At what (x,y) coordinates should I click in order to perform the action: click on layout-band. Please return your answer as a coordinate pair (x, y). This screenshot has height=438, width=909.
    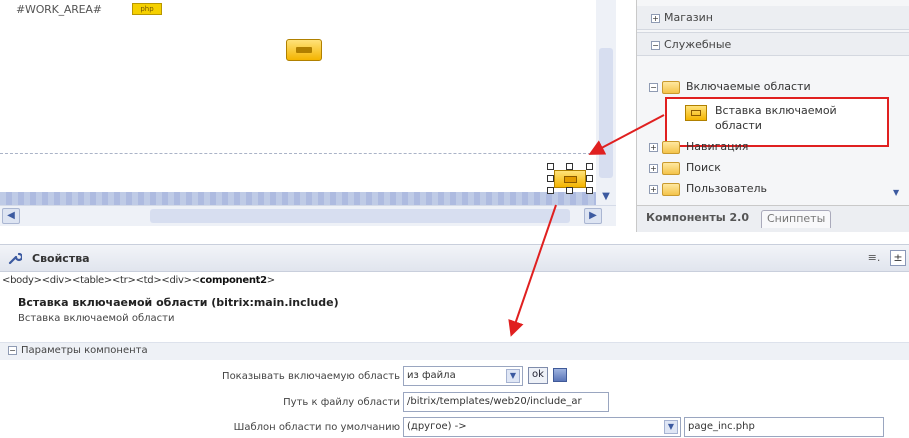
    Looking at the image, I should click on (298, 198).